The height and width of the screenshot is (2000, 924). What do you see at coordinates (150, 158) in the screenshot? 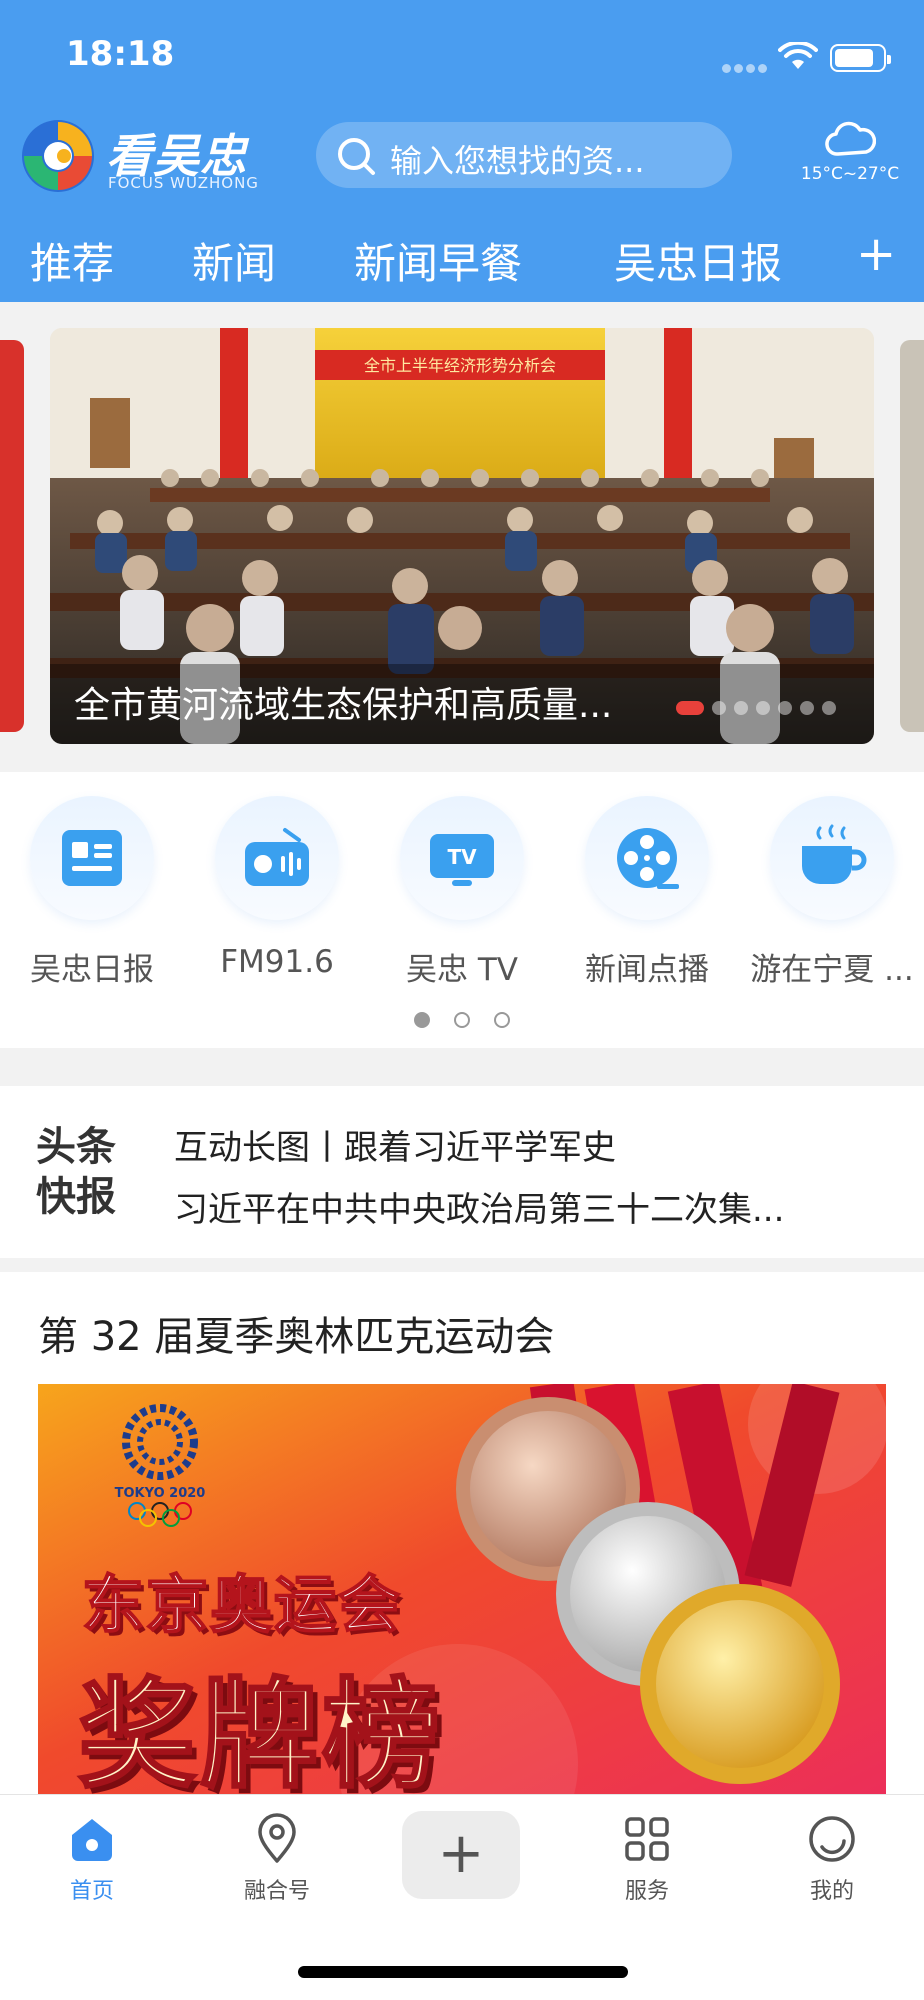
I see `app-logo: 看吴忠 FOCUS WUZHONG` at bounding box center [150, 158].